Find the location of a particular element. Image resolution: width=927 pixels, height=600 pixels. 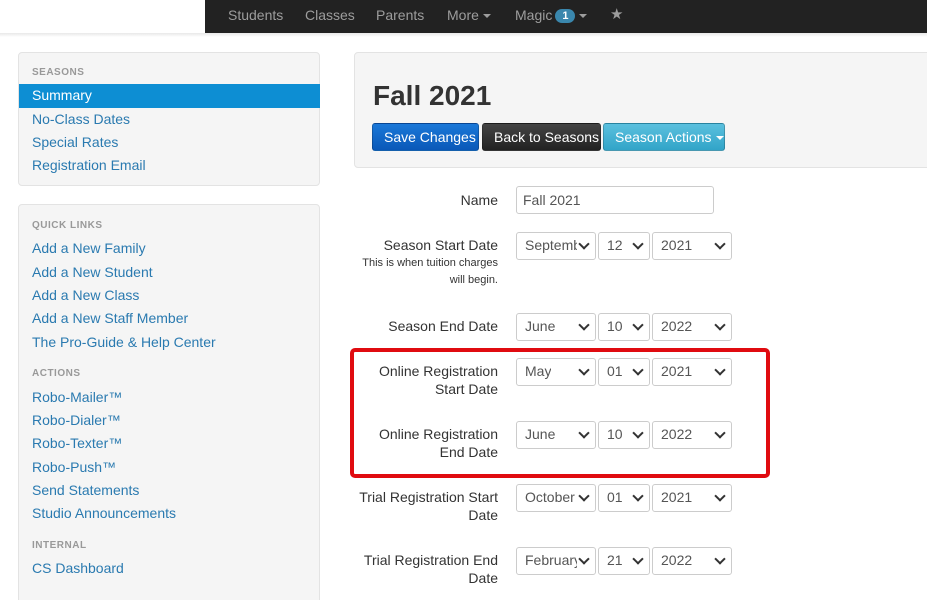

trial-reg-end-year-select: 2022 is located at coordinates (692, 561).